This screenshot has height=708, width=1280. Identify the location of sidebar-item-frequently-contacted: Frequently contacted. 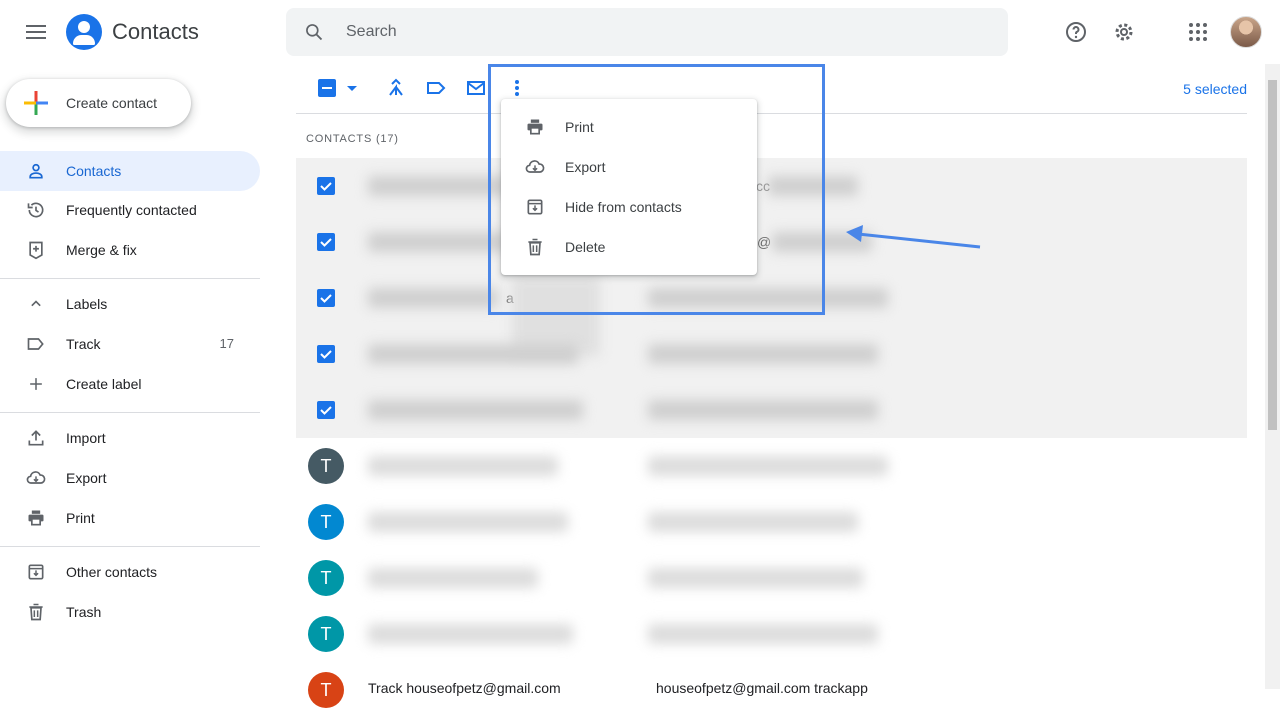
(130, 210).